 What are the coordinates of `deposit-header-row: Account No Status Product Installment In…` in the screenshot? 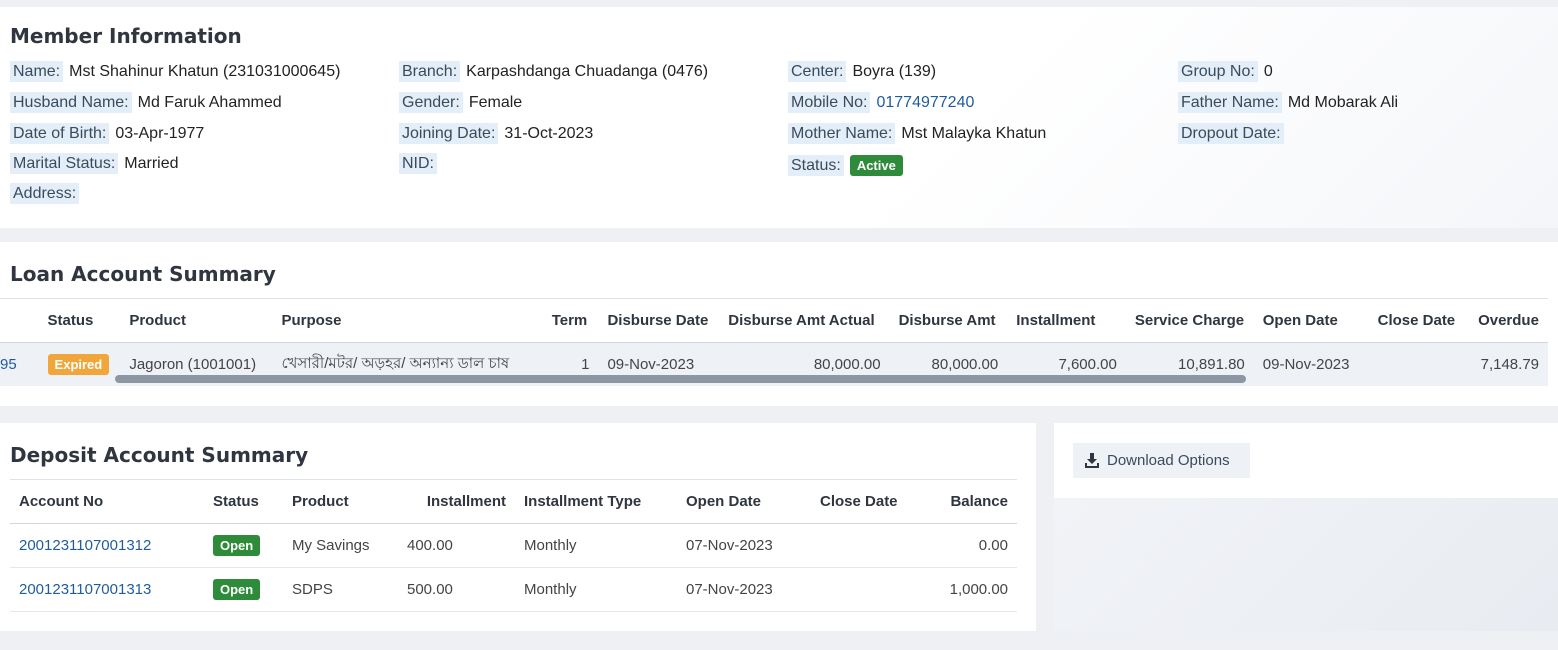 It's located at (513, 501).